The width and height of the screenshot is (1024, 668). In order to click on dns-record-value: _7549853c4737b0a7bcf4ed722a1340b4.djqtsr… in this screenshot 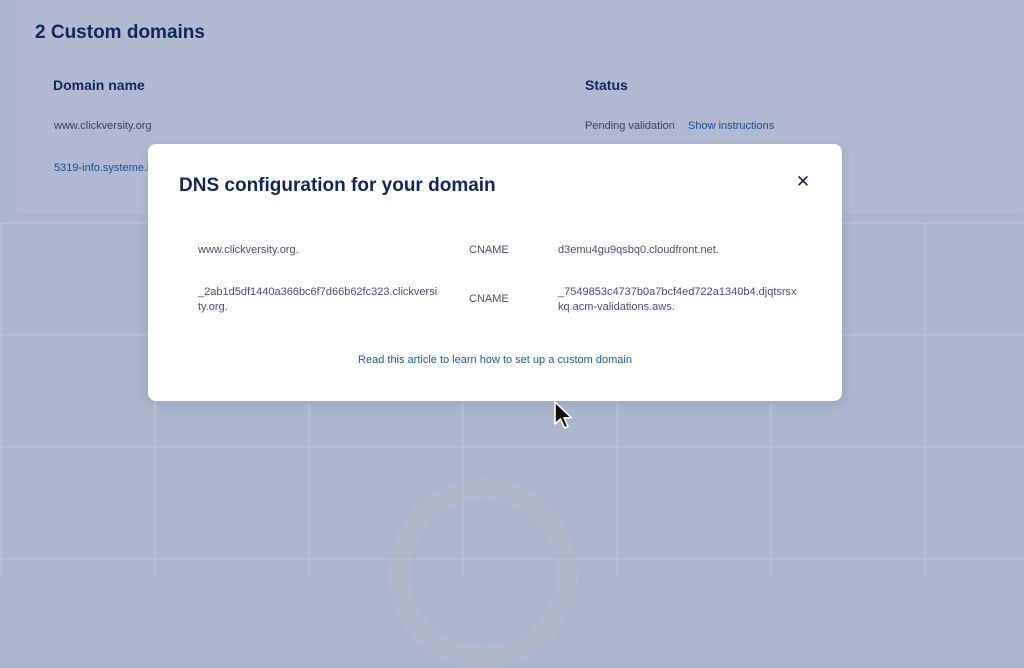, I will do `click(677, 299)`.